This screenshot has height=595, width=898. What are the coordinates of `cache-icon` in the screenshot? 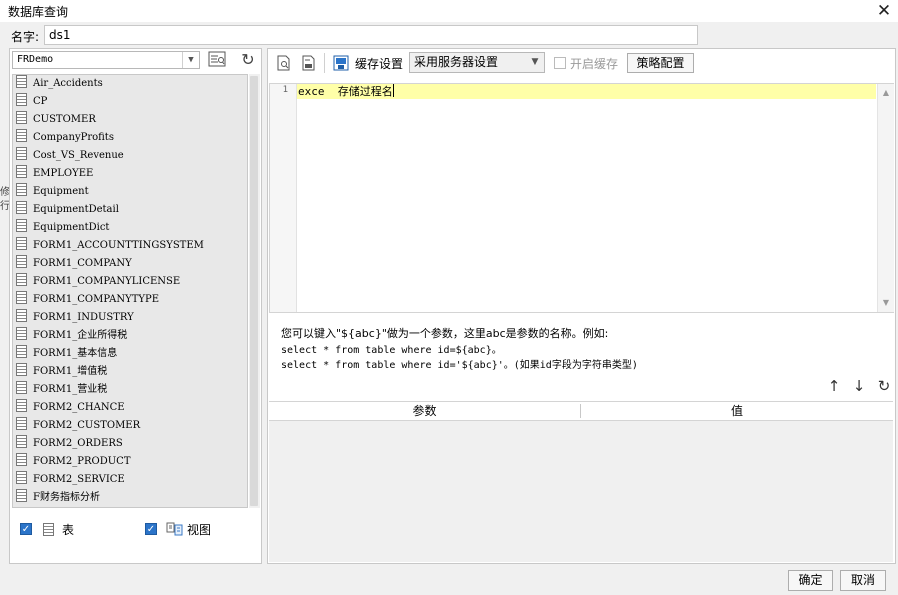 It's located at (341, 63).